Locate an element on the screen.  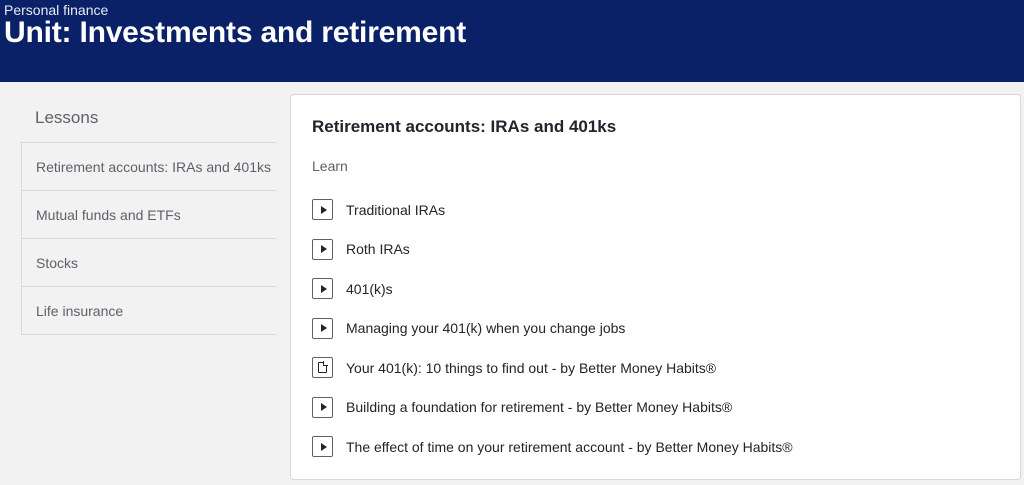
page-title: Unit: Investments and retirement is located at coordinates (235, 32).